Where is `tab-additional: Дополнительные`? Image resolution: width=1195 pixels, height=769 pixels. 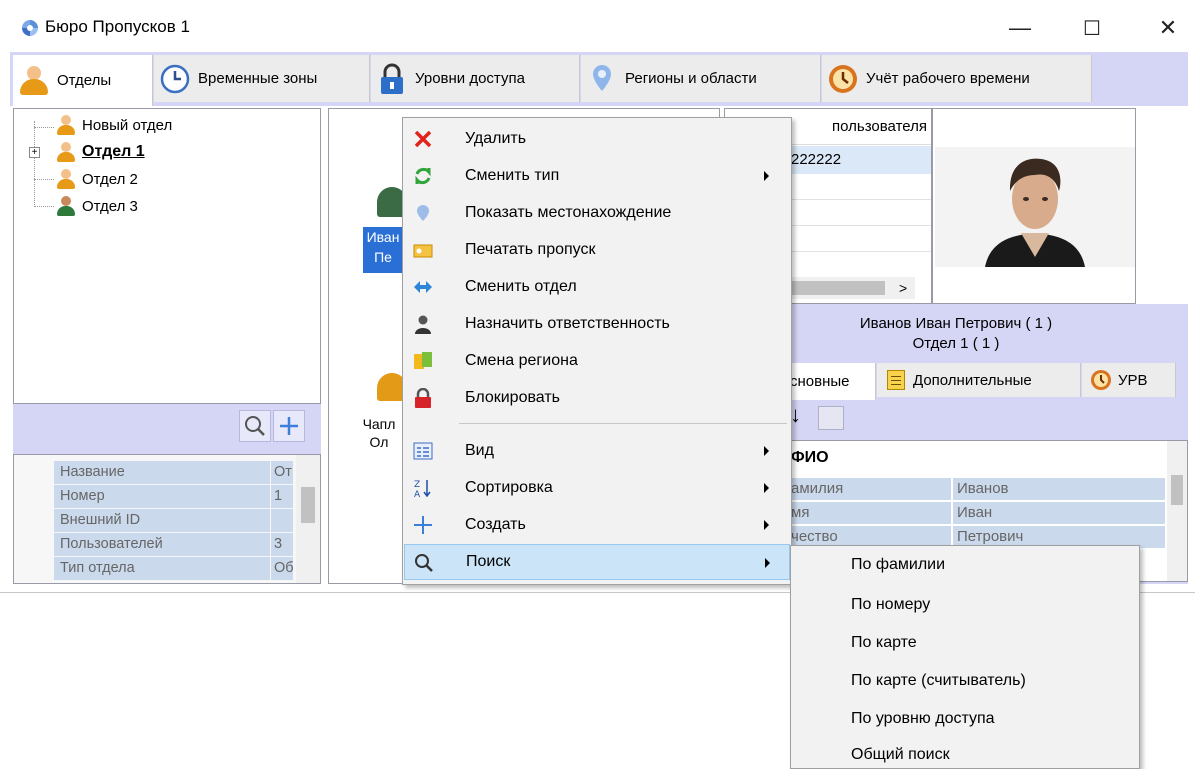 tab-additional: Дополнительные is located at coordinates (979, 380).